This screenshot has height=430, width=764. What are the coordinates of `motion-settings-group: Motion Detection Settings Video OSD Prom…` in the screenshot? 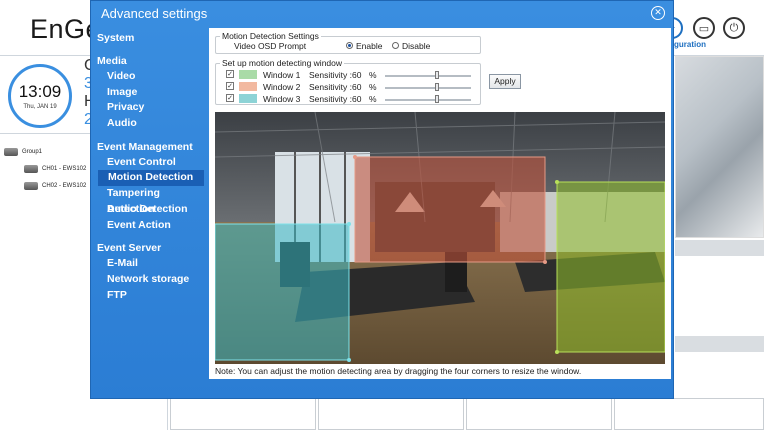 It's located at (348, 42).